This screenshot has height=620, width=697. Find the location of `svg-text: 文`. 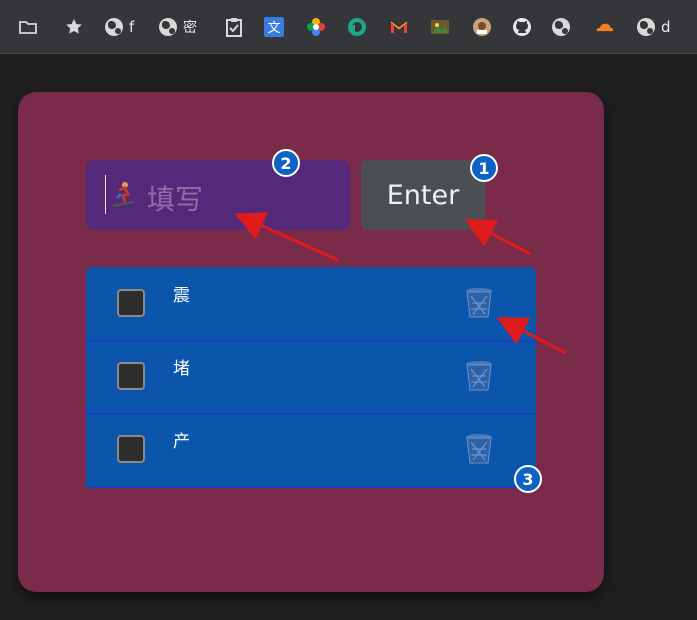

svg-text: 文 is located at coordinates (273, 28).